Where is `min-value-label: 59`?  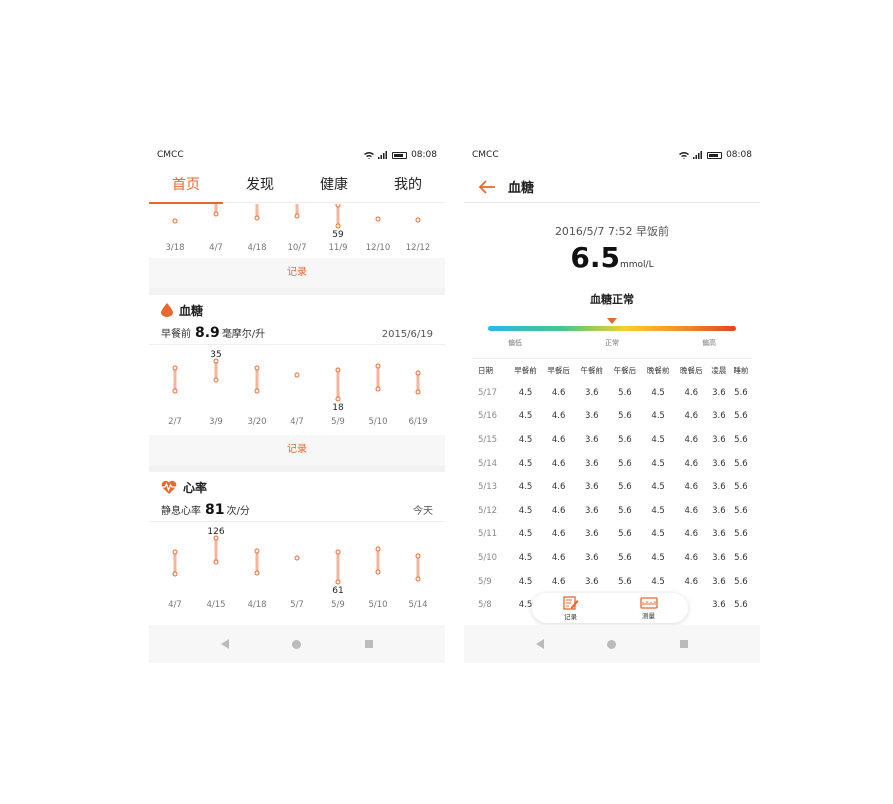 min-value-label: 59 is located at coordinates (338, 235).